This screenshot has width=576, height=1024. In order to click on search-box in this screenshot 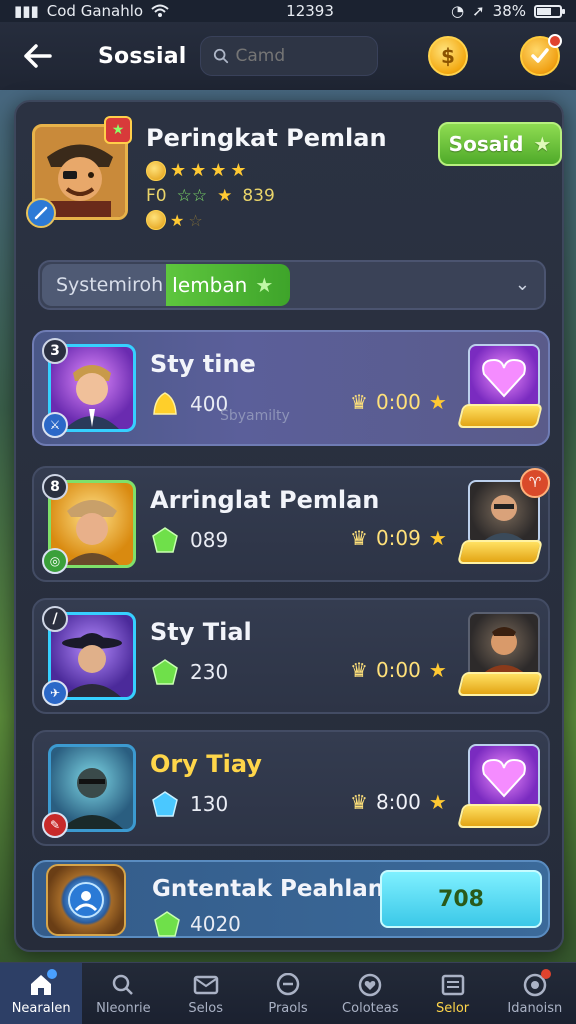, I will do `click(289, 56)`.